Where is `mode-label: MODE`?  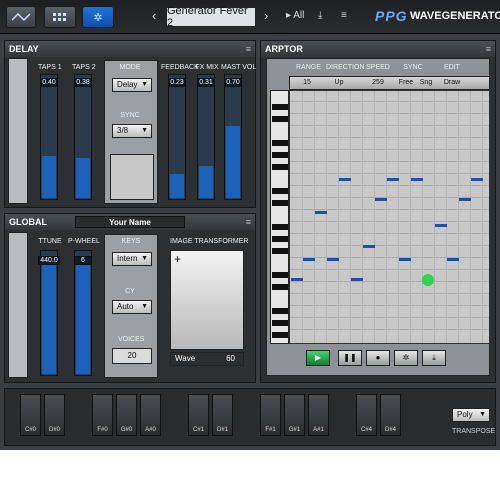
mode-label: MODE is located at coordinates (130, 67).